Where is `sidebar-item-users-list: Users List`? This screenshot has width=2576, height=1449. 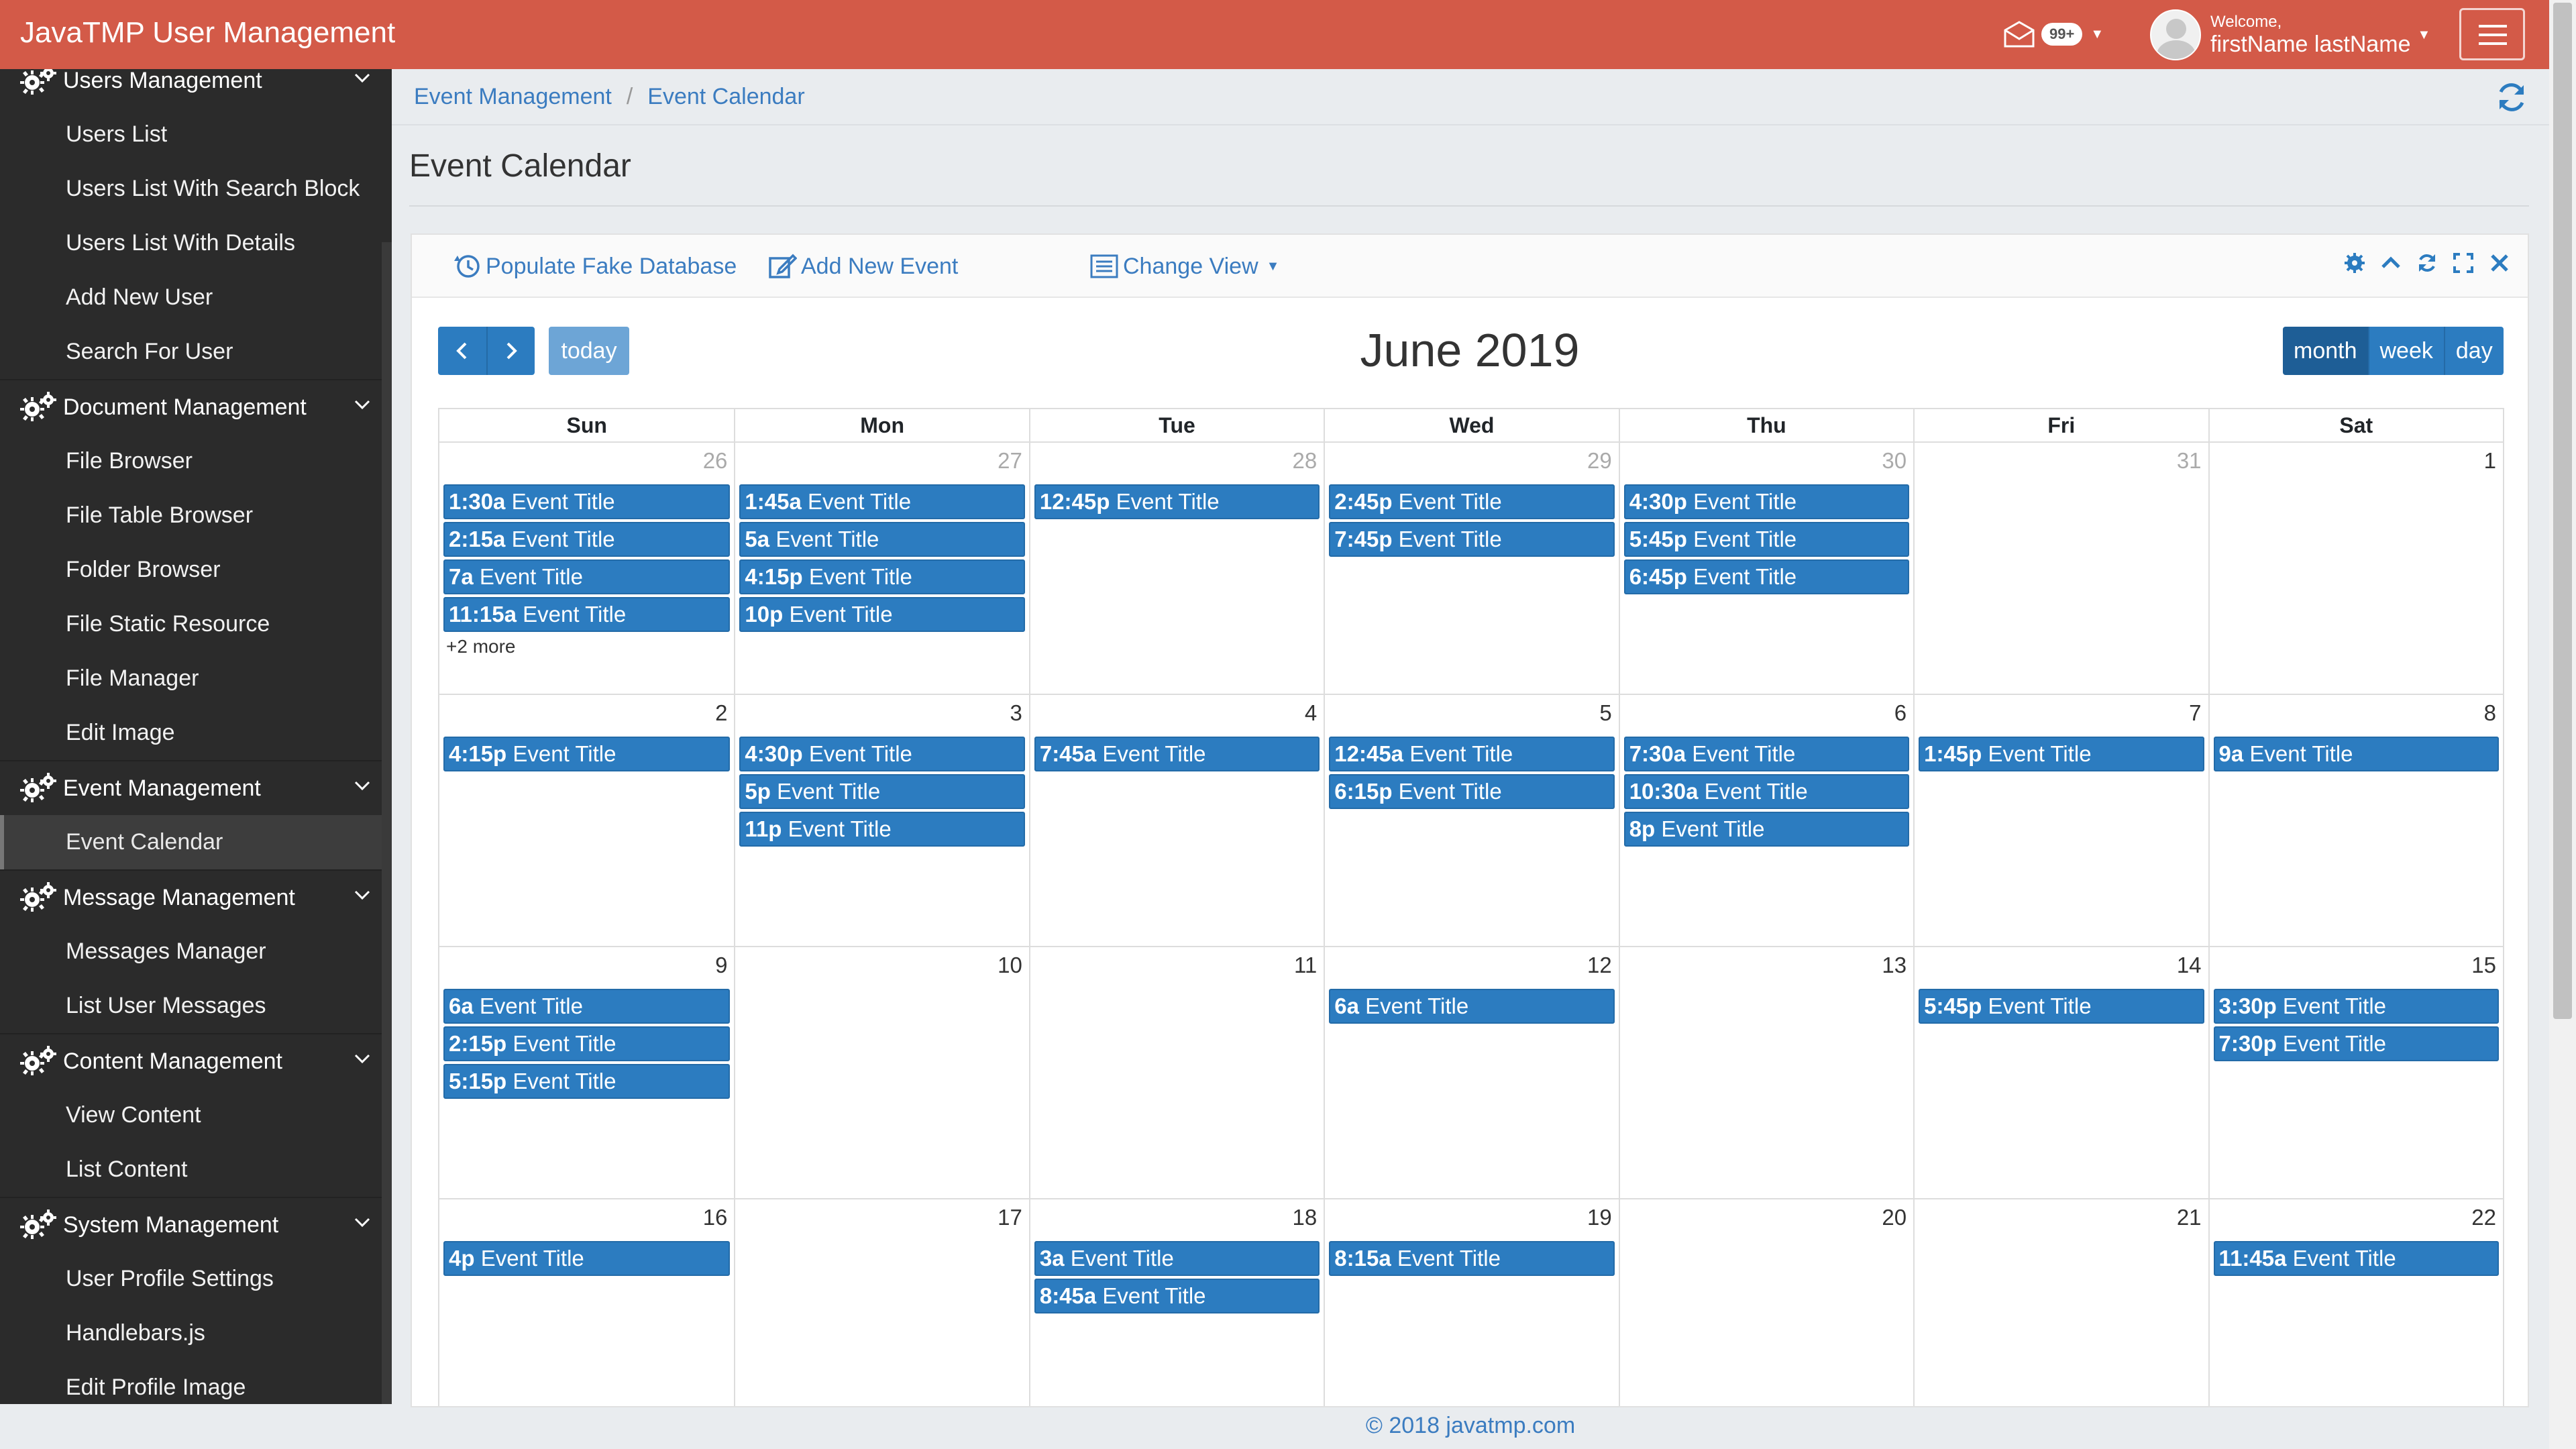
sidebar-item-users-list: Users List is located at coordinates (196, 134).